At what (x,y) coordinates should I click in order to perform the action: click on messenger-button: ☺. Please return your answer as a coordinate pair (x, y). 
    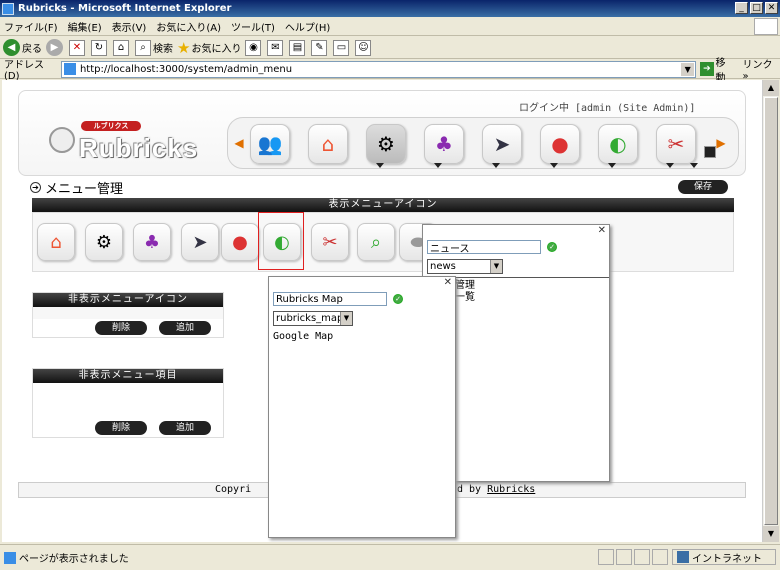
    Looking at the image, I should click on (364, 48).